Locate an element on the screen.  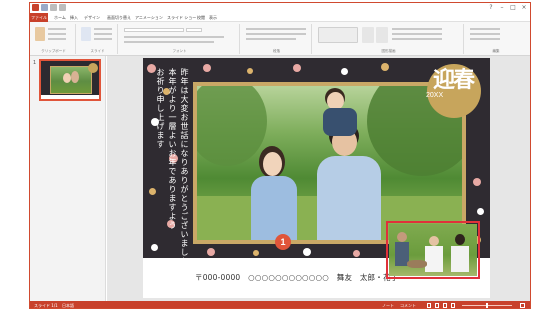
close-icon: × is located at coordinates (524, 7).